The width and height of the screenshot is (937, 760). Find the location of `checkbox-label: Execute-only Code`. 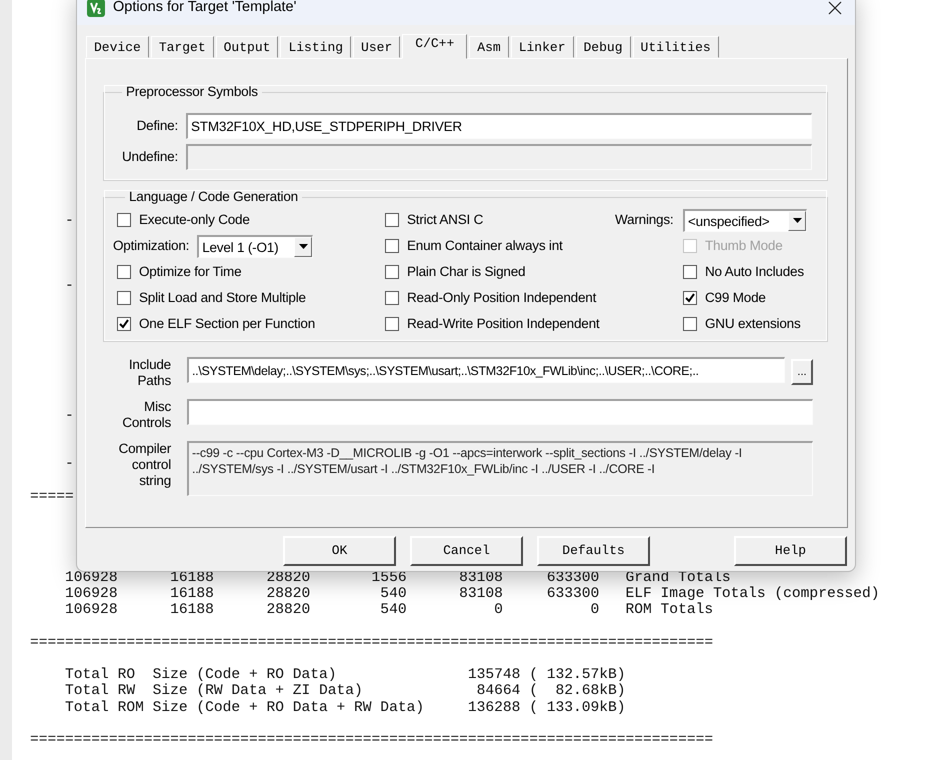

checkbox-label: Execute-only Code is located at coordinates (194, 219).